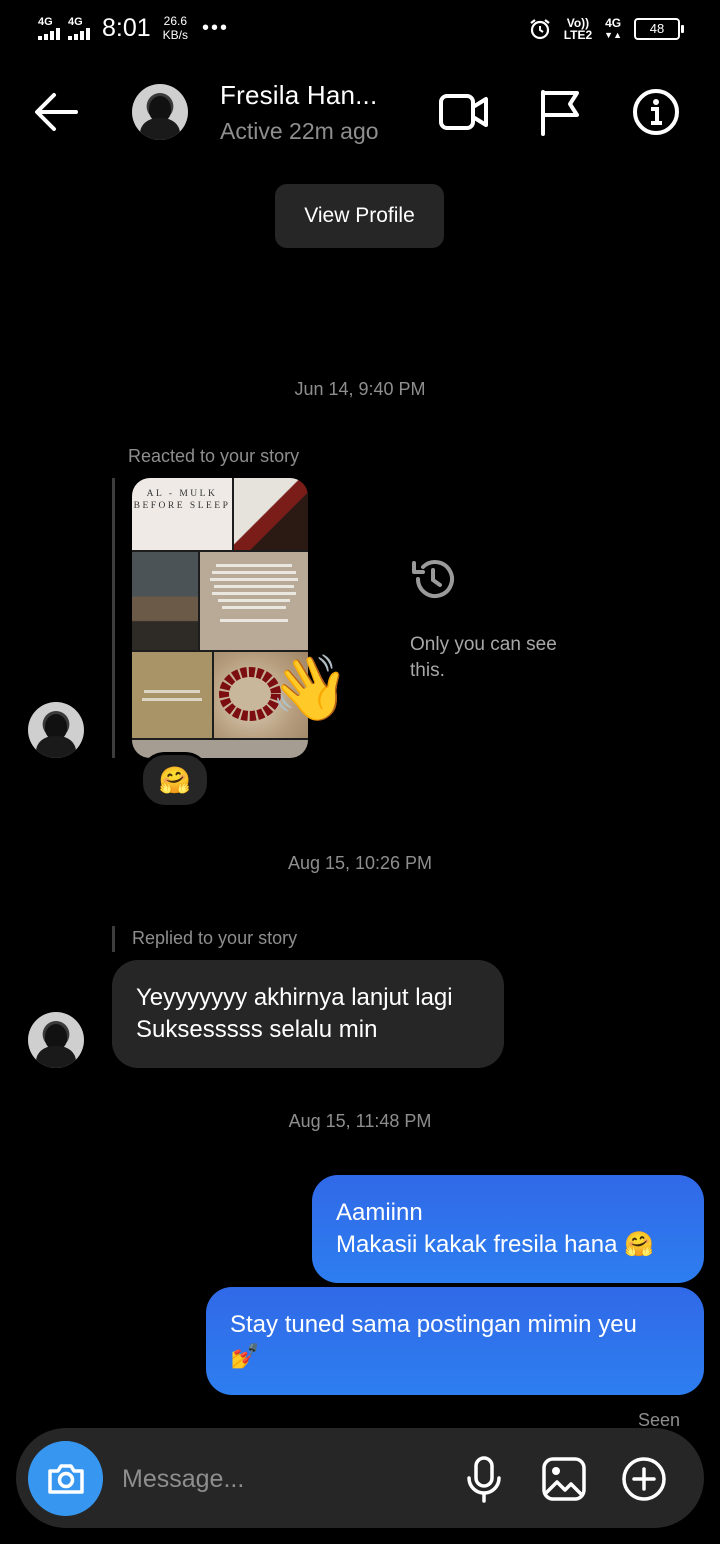 This screenshot has height=1544, width=720. What do you see at coordinates (56, 112) in the screenshot?
I see `back-arrow-icon` at bounding box center [56, 112].